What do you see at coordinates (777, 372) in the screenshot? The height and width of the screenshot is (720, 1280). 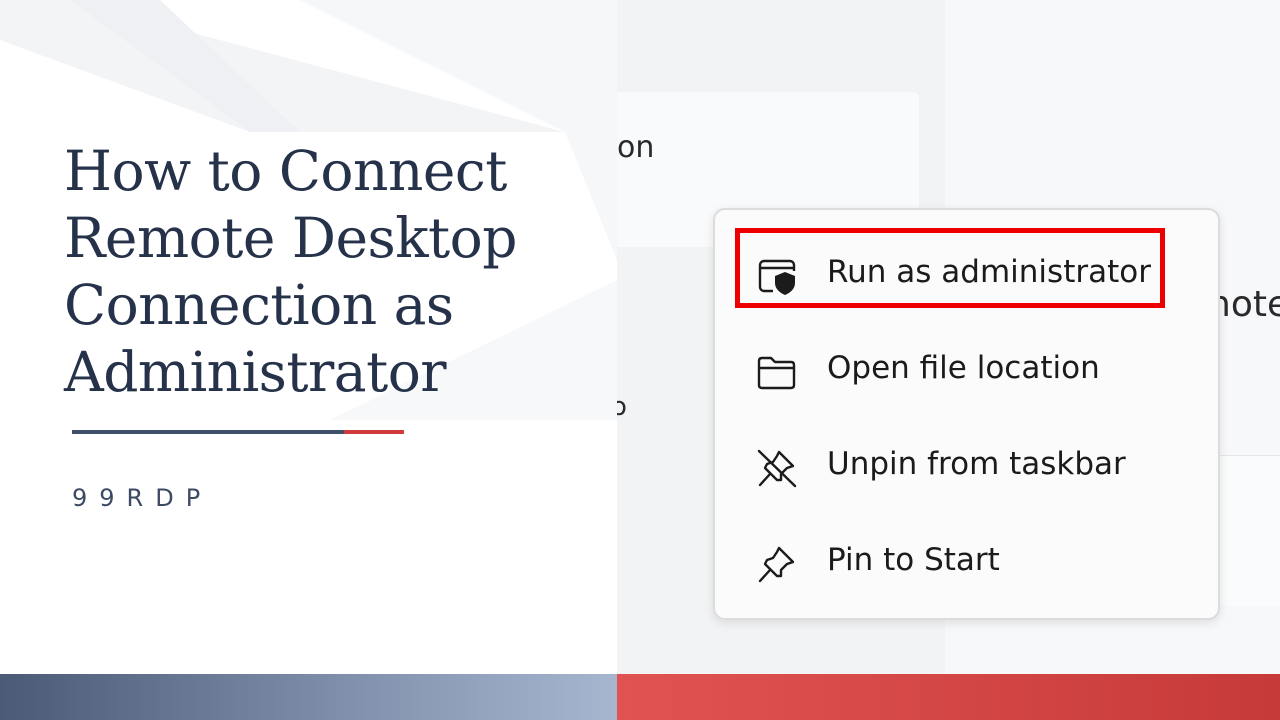 I see `folder-icon` at bounding box center [777, 372].